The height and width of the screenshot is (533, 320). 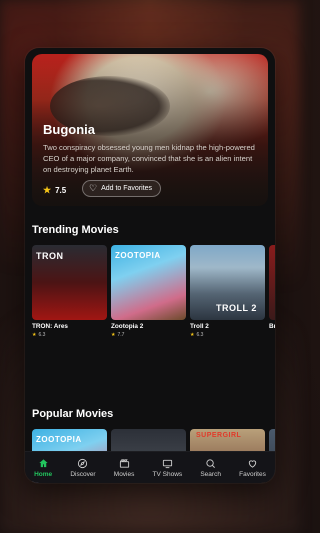 I want to click on movie-title: TRON: Ares, so click(x=50, y=326).